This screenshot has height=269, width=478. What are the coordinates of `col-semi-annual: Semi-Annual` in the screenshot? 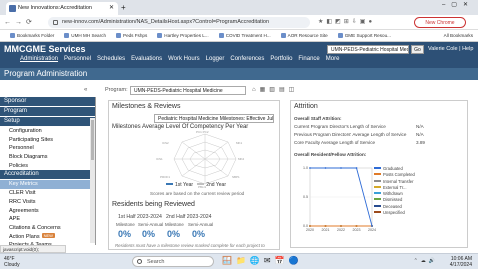 It's located at (201, 224).